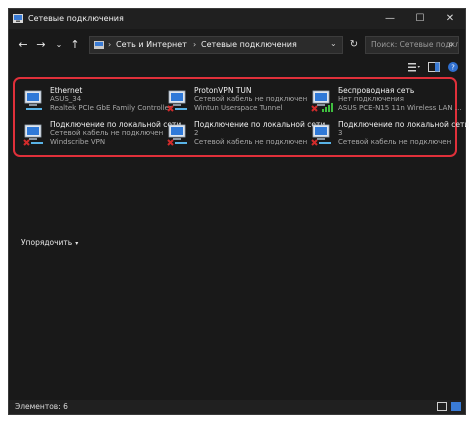 The width and height of the screenshot is (474, 423). I want to click on chevron-down-icon: ▾, so click(77, 243).